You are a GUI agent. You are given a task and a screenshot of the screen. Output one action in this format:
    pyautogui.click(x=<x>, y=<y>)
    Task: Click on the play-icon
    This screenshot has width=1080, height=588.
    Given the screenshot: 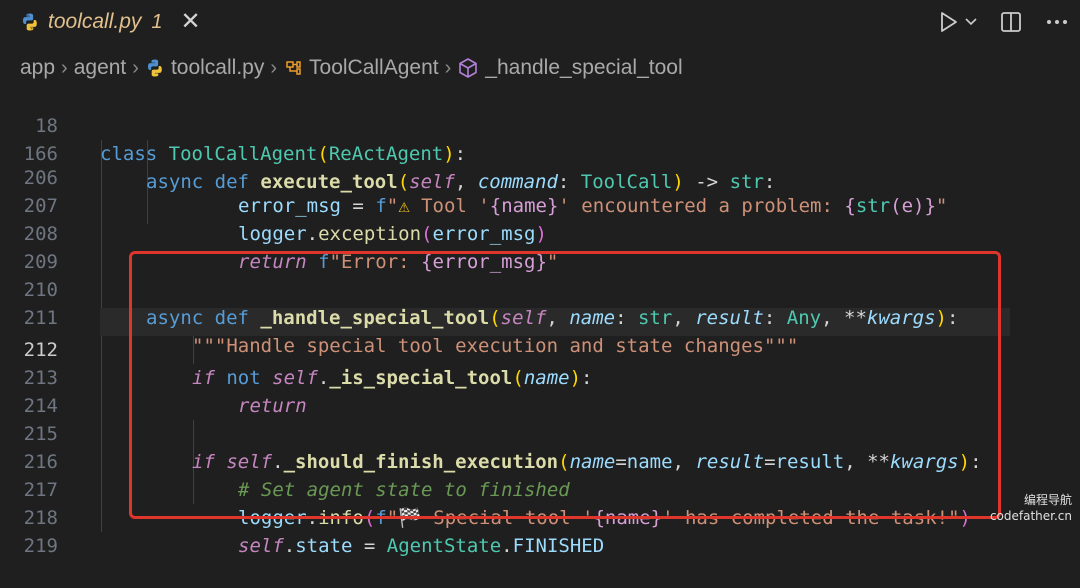 What is the action you would take?
    pyautogui.click(x=949, y=22)
    